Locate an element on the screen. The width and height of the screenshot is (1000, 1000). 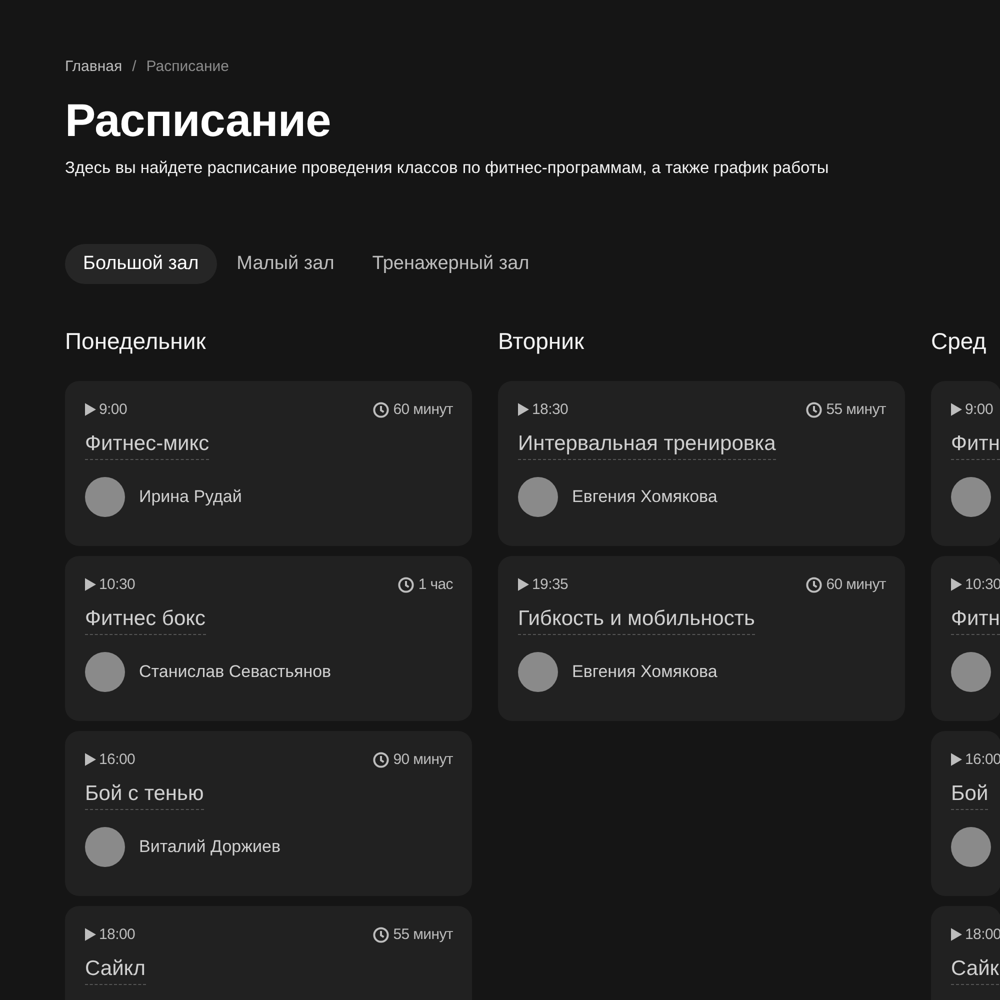
breadcrumb-current: Расписание is located at coordinates (187, 66).